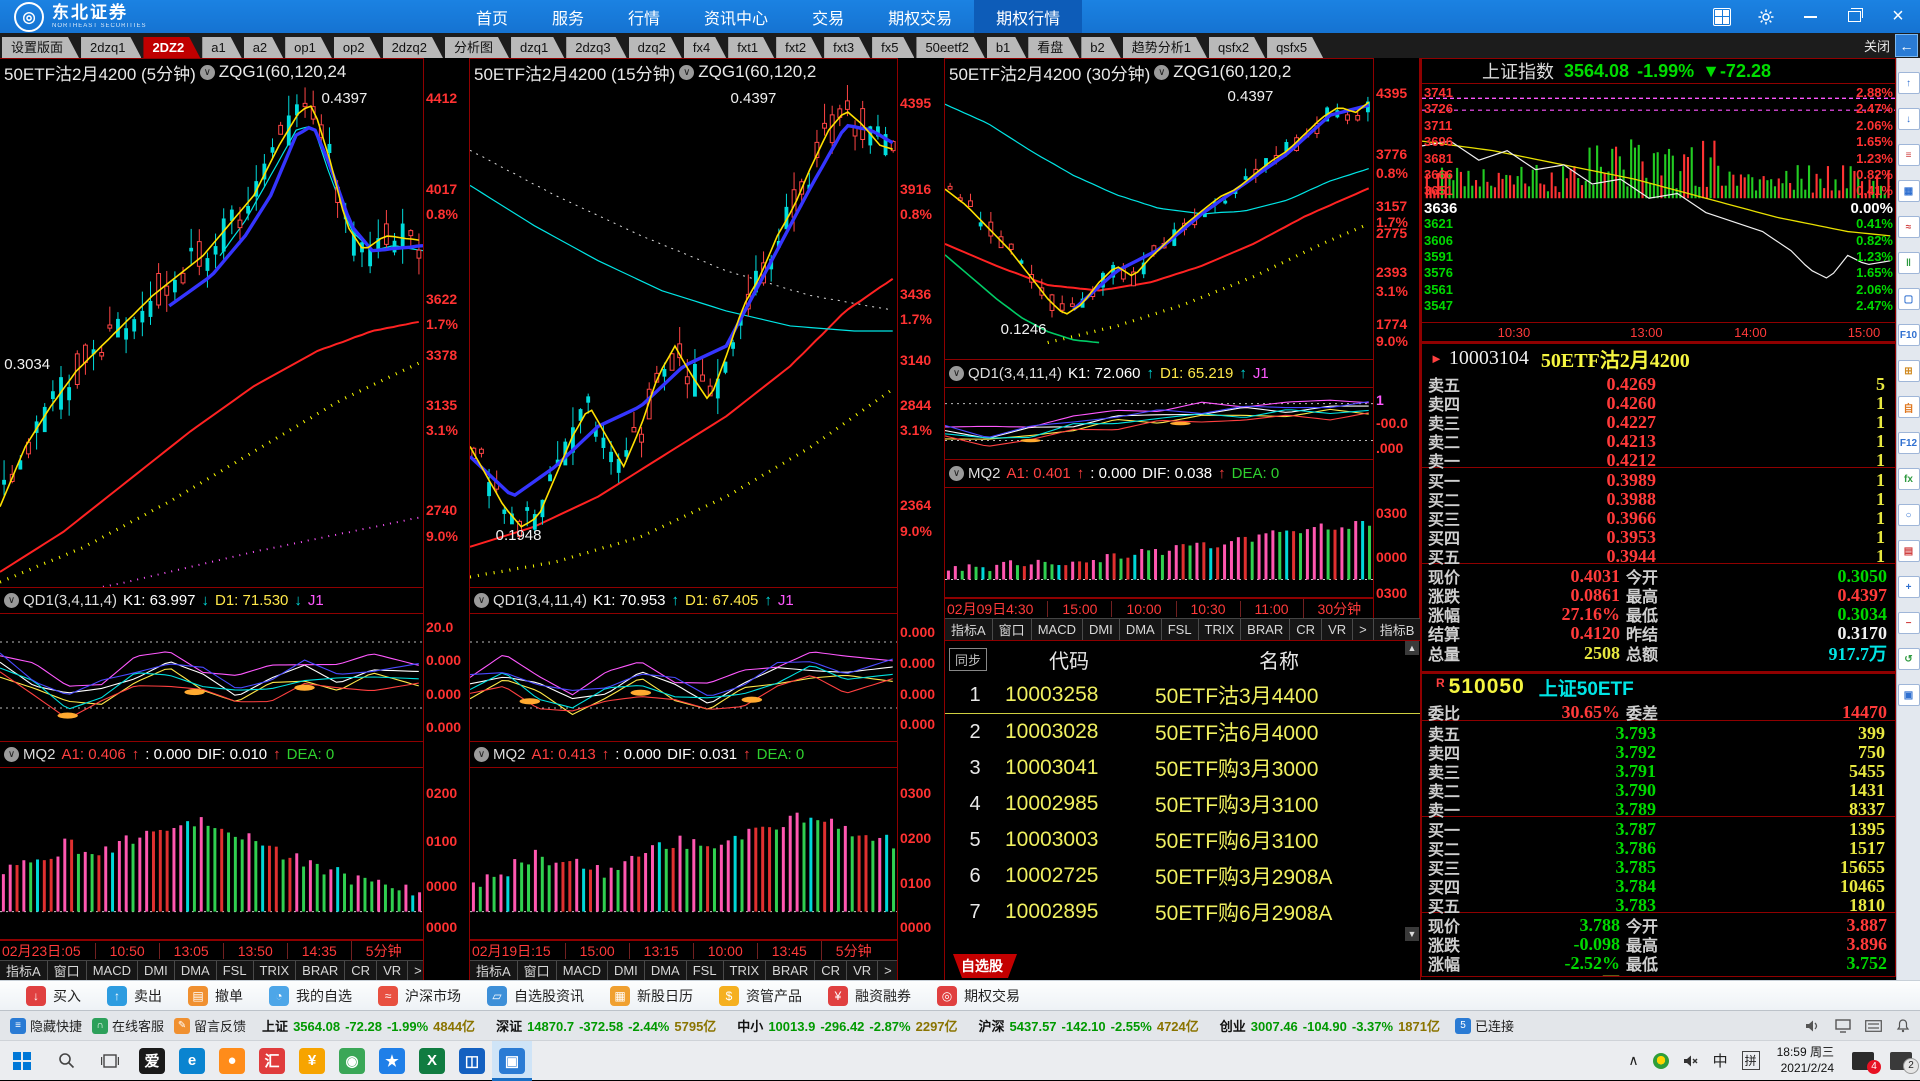 Image resolution: width=1920 pixels, height=1081 pixels. Describe the element at coordinates (1906, 45) in the screenshot. I see `back-arrow-icon: ←` at that location.